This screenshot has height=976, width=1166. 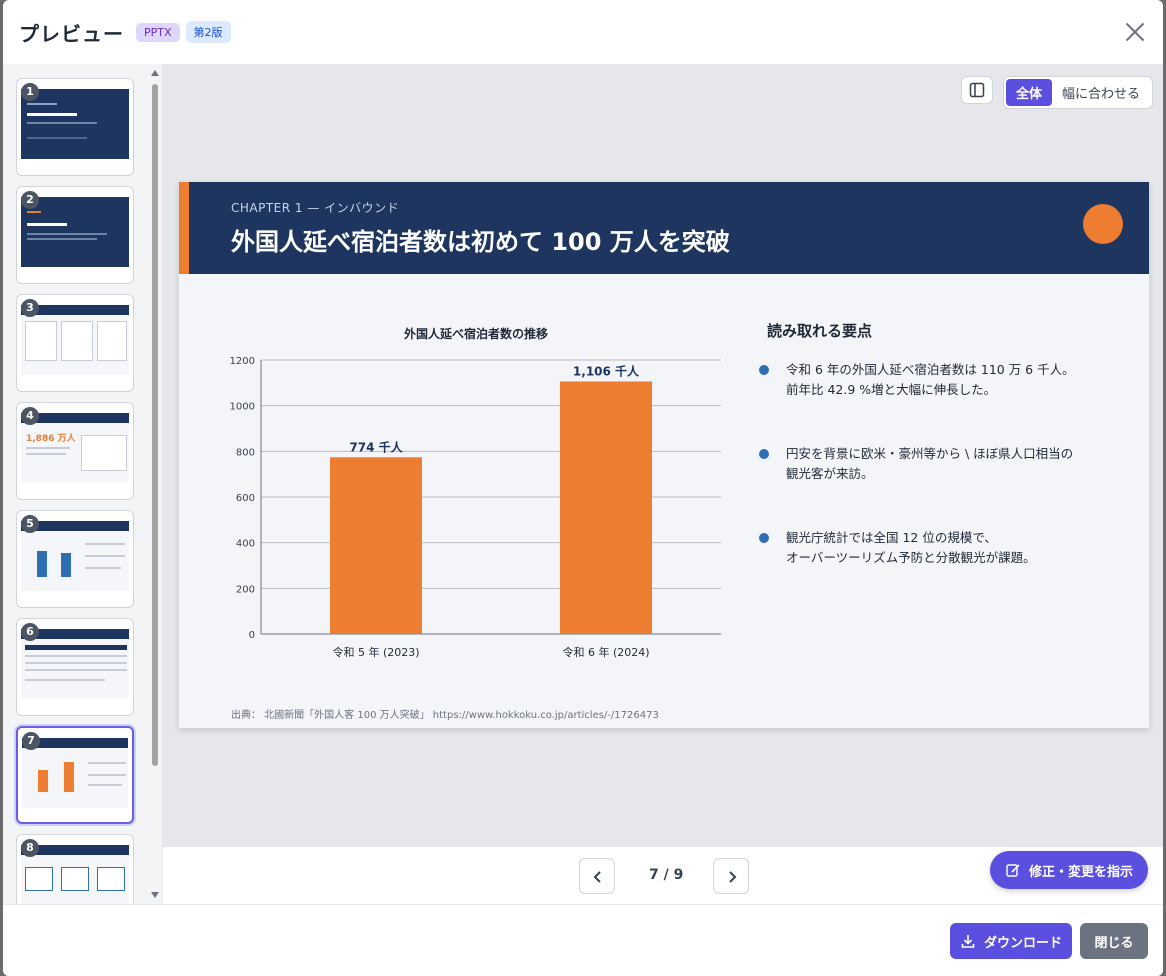 What do you see at coordinates (30, 92) in the screenshot?
I see `thumbnail-number: 1` at bounding box center [30, 92].